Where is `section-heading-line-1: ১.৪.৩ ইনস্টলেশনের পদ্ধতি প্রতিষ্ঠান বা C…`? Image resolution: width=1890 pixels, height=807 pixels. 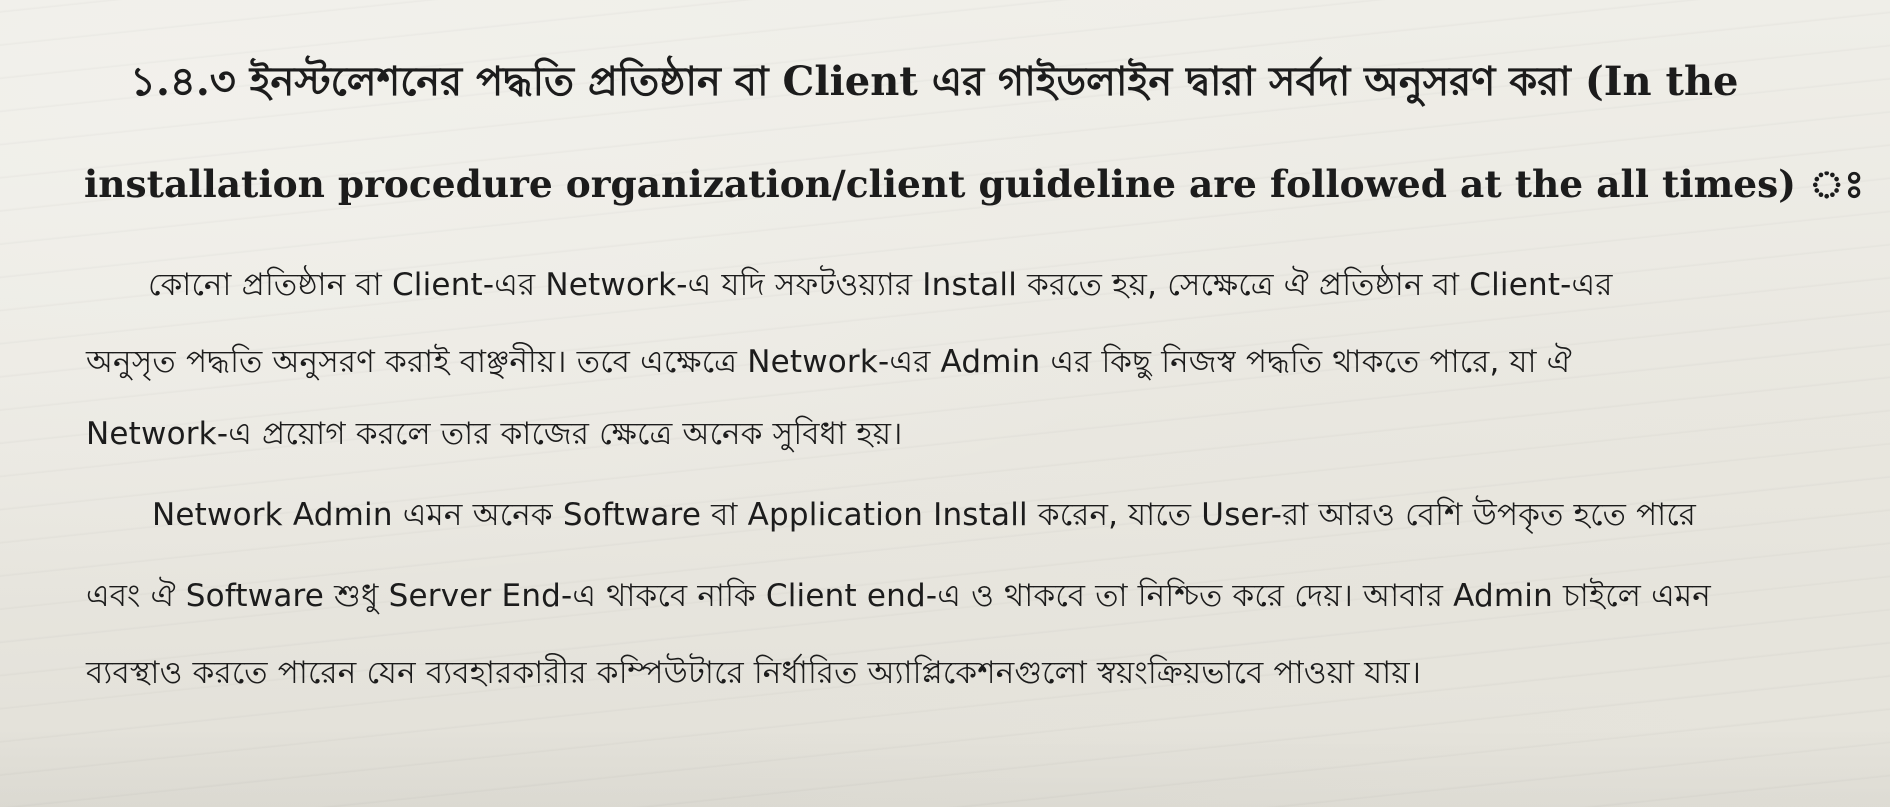 section-heading-line-1: ১.৪.৩ ইনস্টলেশনের পদ্ধতি প্রতিষ্ঠান বা C… is located at coordinates (934, 81).